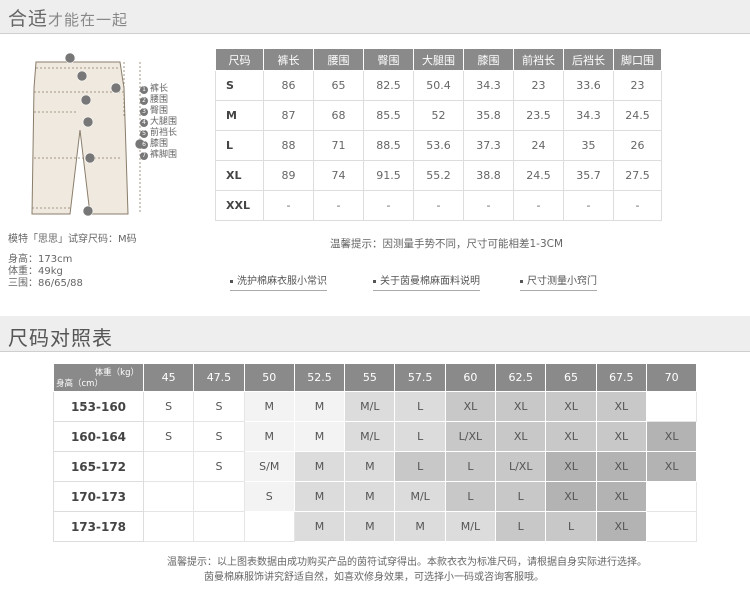 This screenshot has width=750, height=602. Describe the element at coordinates (588, 175) in the screenshot. I see `table-cell: 35.7` at that location.